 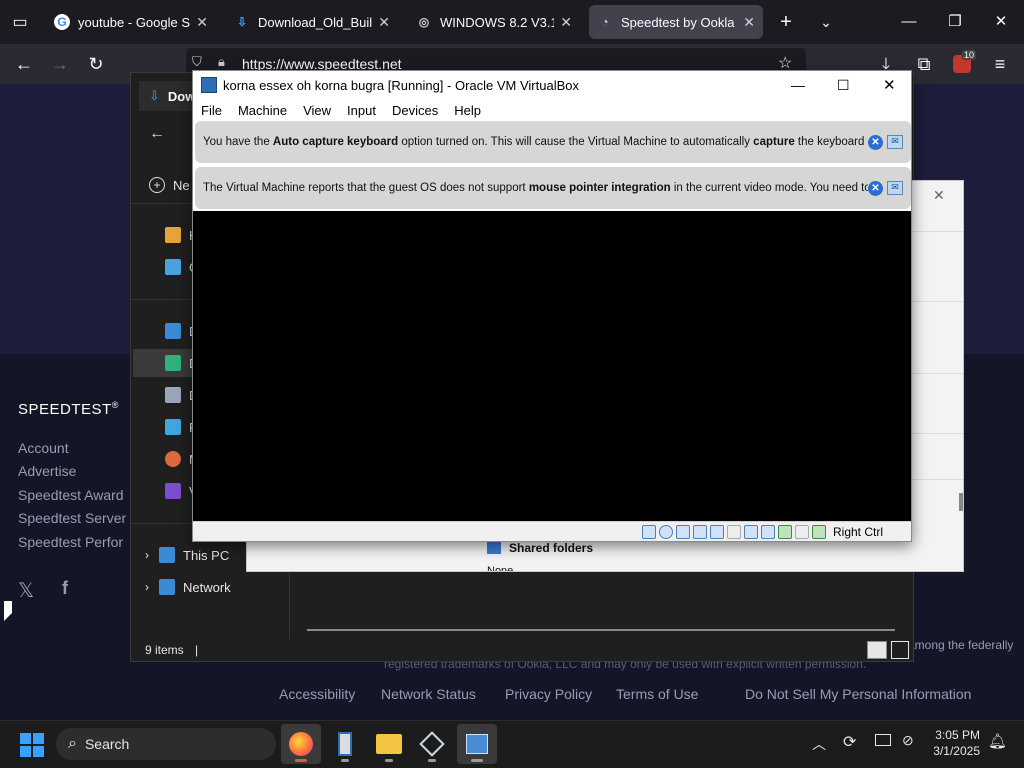 What do you see at coordinates (432, 744) in the screenshot?
I see `taskbar-virtualbox-manager` at bounding box center [432, 744].